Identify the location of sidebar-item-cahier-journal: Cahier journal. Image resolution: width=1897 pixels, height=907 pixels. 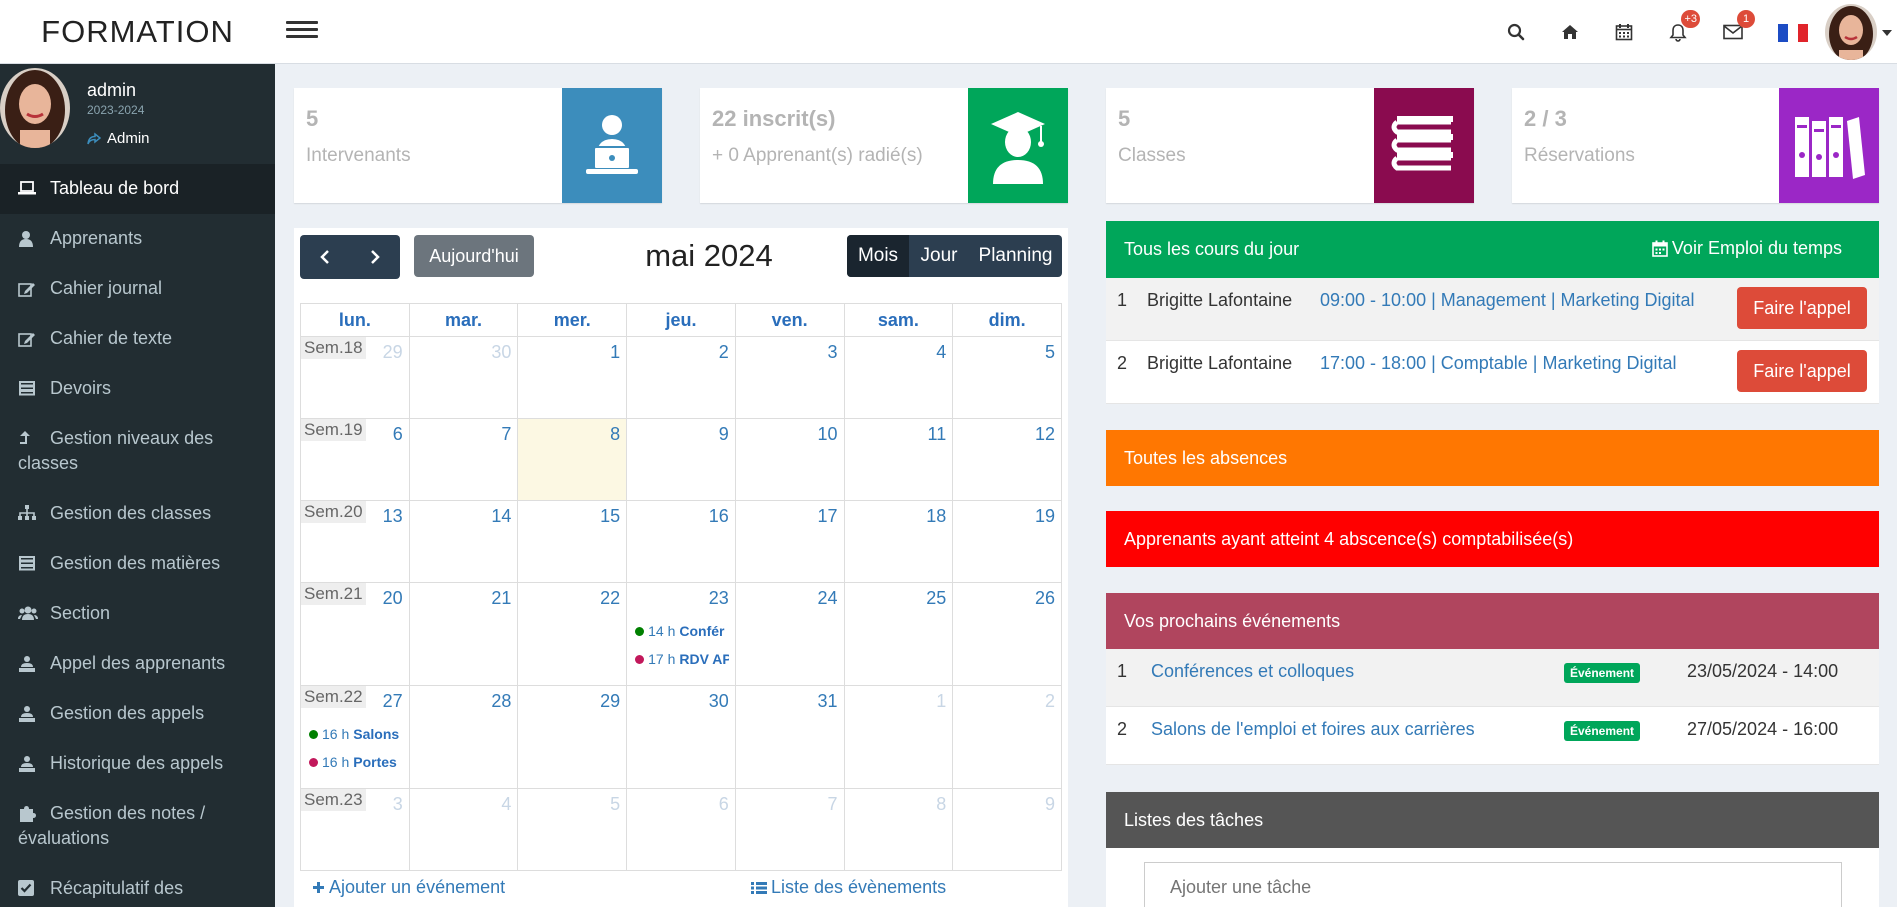
(137, 289).